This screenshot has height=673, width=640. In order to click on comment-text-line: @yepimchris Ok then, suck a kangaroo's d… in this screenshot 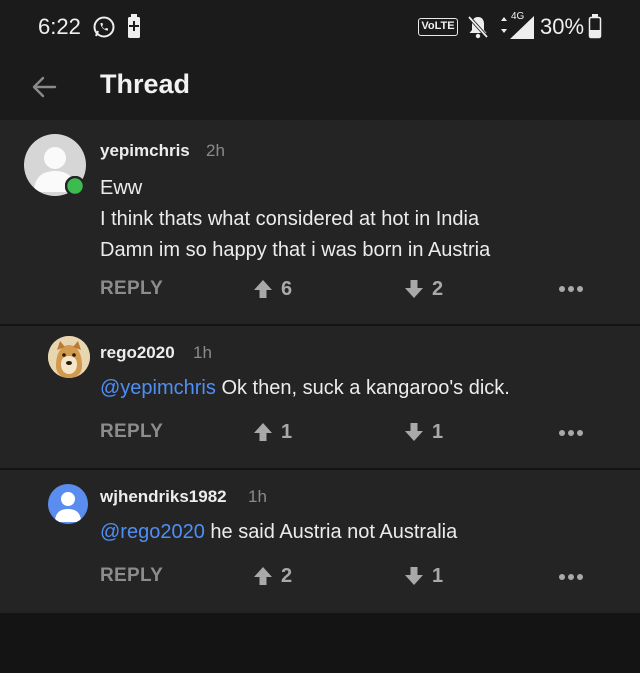, I will do `click(305, 388)`.